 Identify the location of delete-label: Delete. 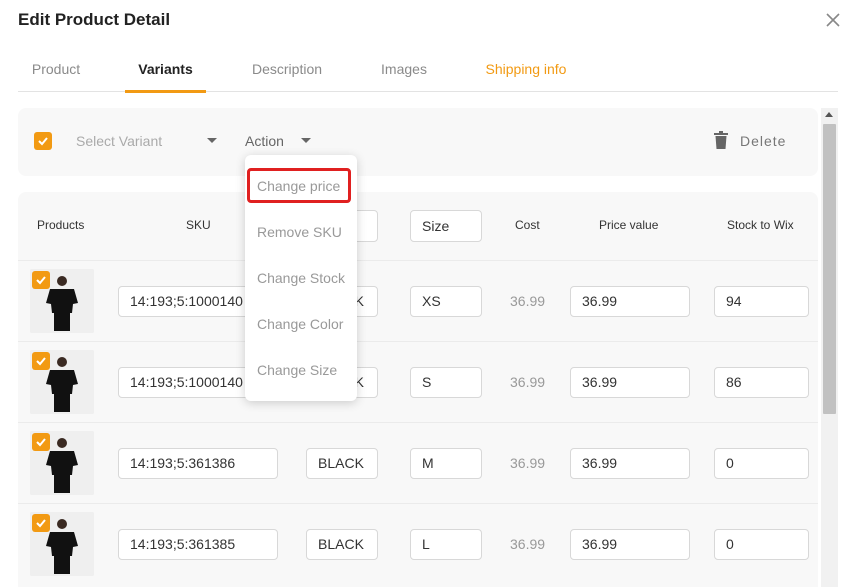
(763, 141).